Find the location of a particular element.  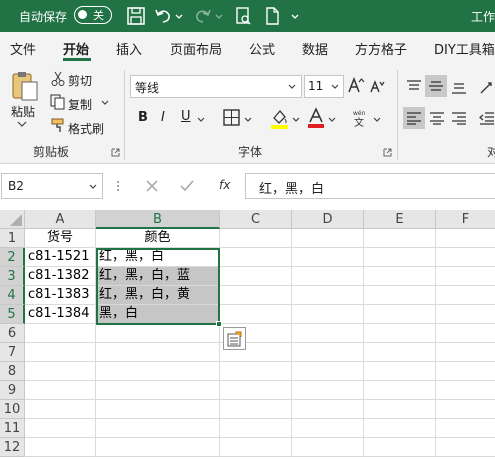

align-left-button is located at coordinates (414, 118).